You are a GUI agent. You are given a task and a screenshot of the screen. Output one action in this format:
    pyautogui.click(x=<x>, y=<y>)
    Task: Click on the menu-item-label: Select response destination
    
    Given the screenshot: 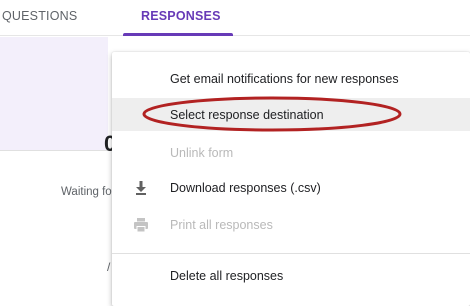 What is the action you would take?
    pyautogui.click(x=247, y=114)
    